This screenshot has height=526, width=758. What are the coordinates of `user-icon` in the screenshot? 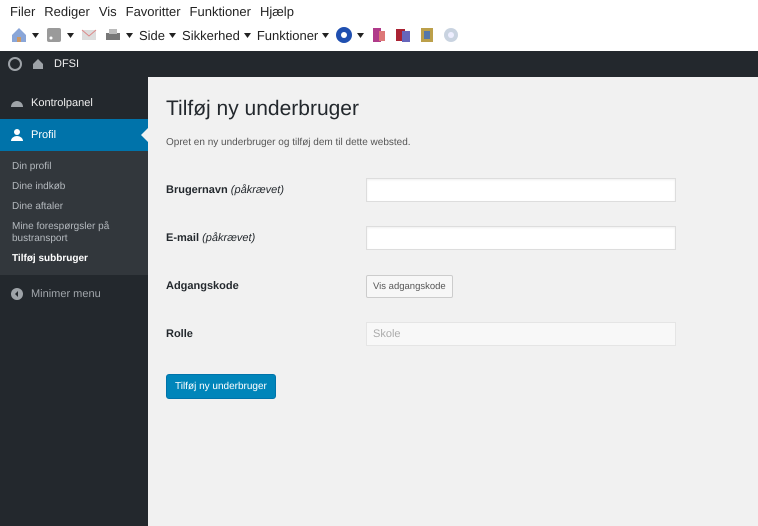 It's located at (17, 135).